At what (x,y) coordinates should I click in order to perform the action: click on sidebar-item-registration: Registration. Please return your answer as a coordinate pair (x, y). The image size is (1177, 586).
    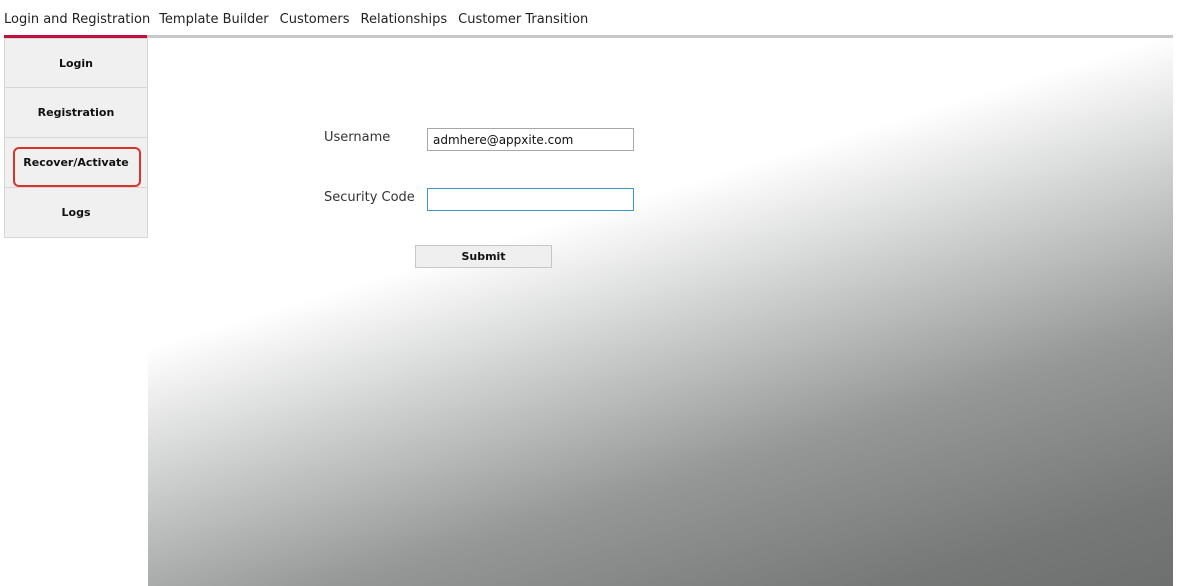
    Looking at the image, I should click on (76, 113).